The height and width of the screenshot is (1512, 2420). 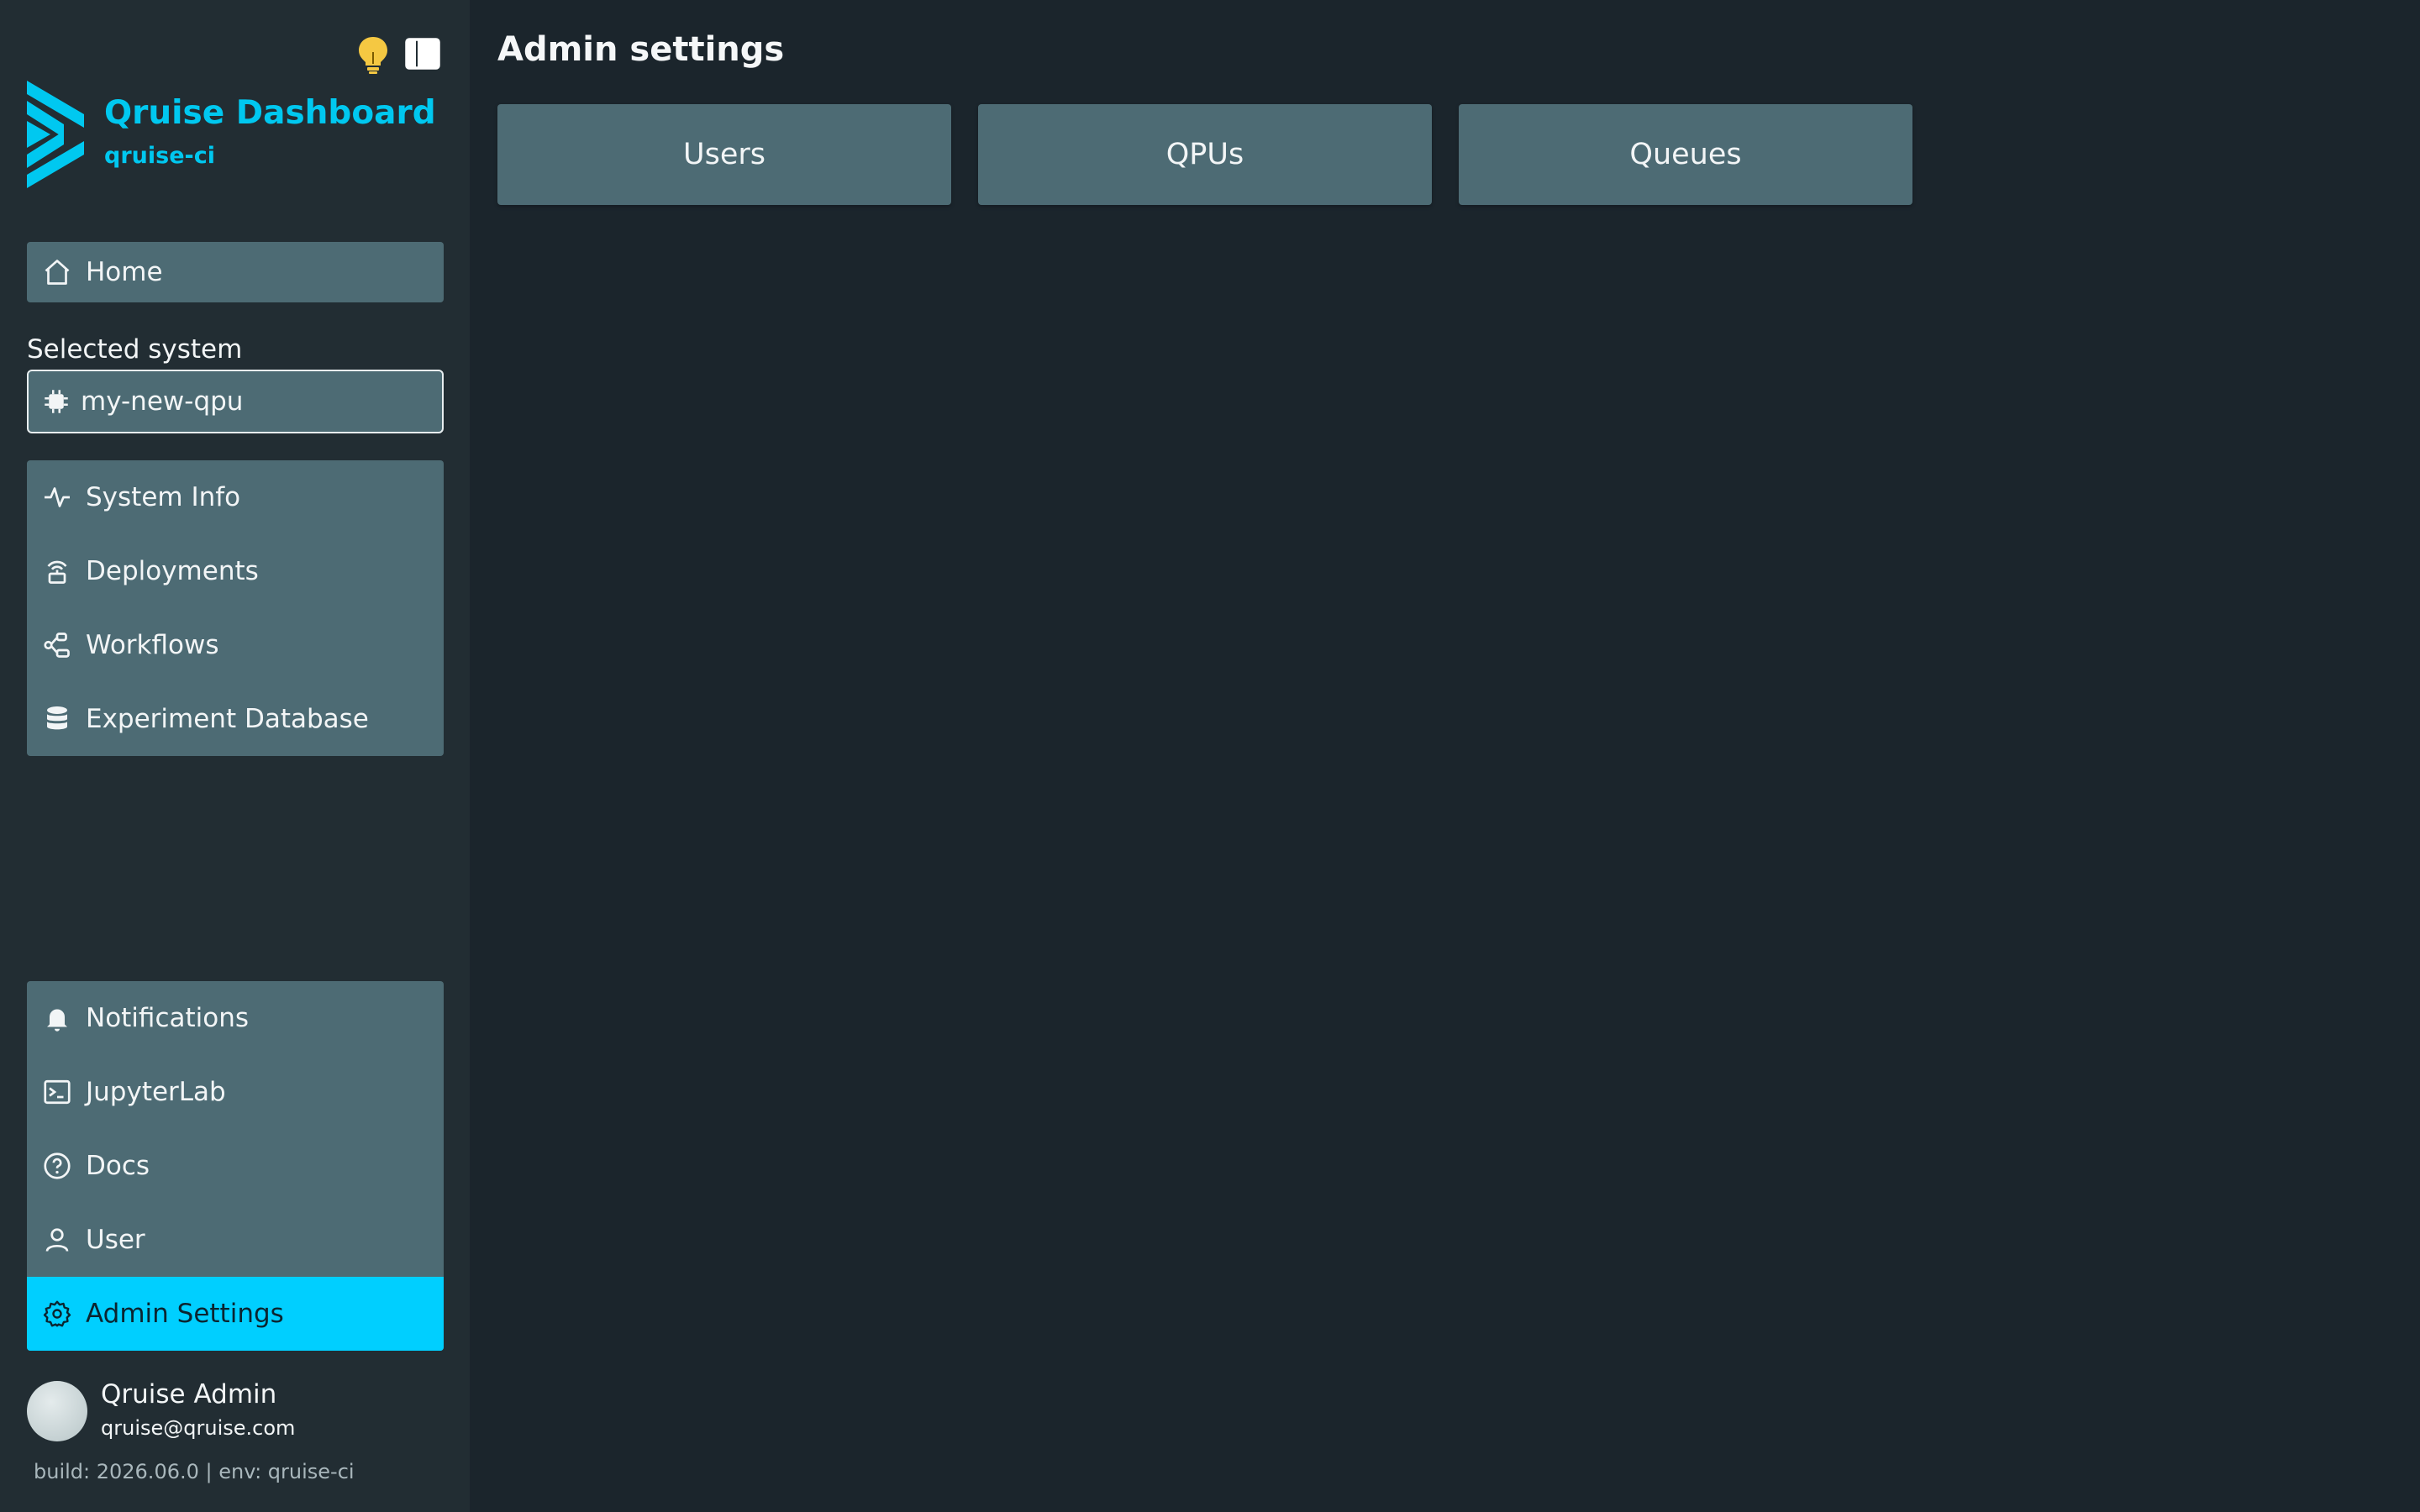 I want to click on sidebar-item-admin-settings: Admin Settings, so click(x=235, y=1314).